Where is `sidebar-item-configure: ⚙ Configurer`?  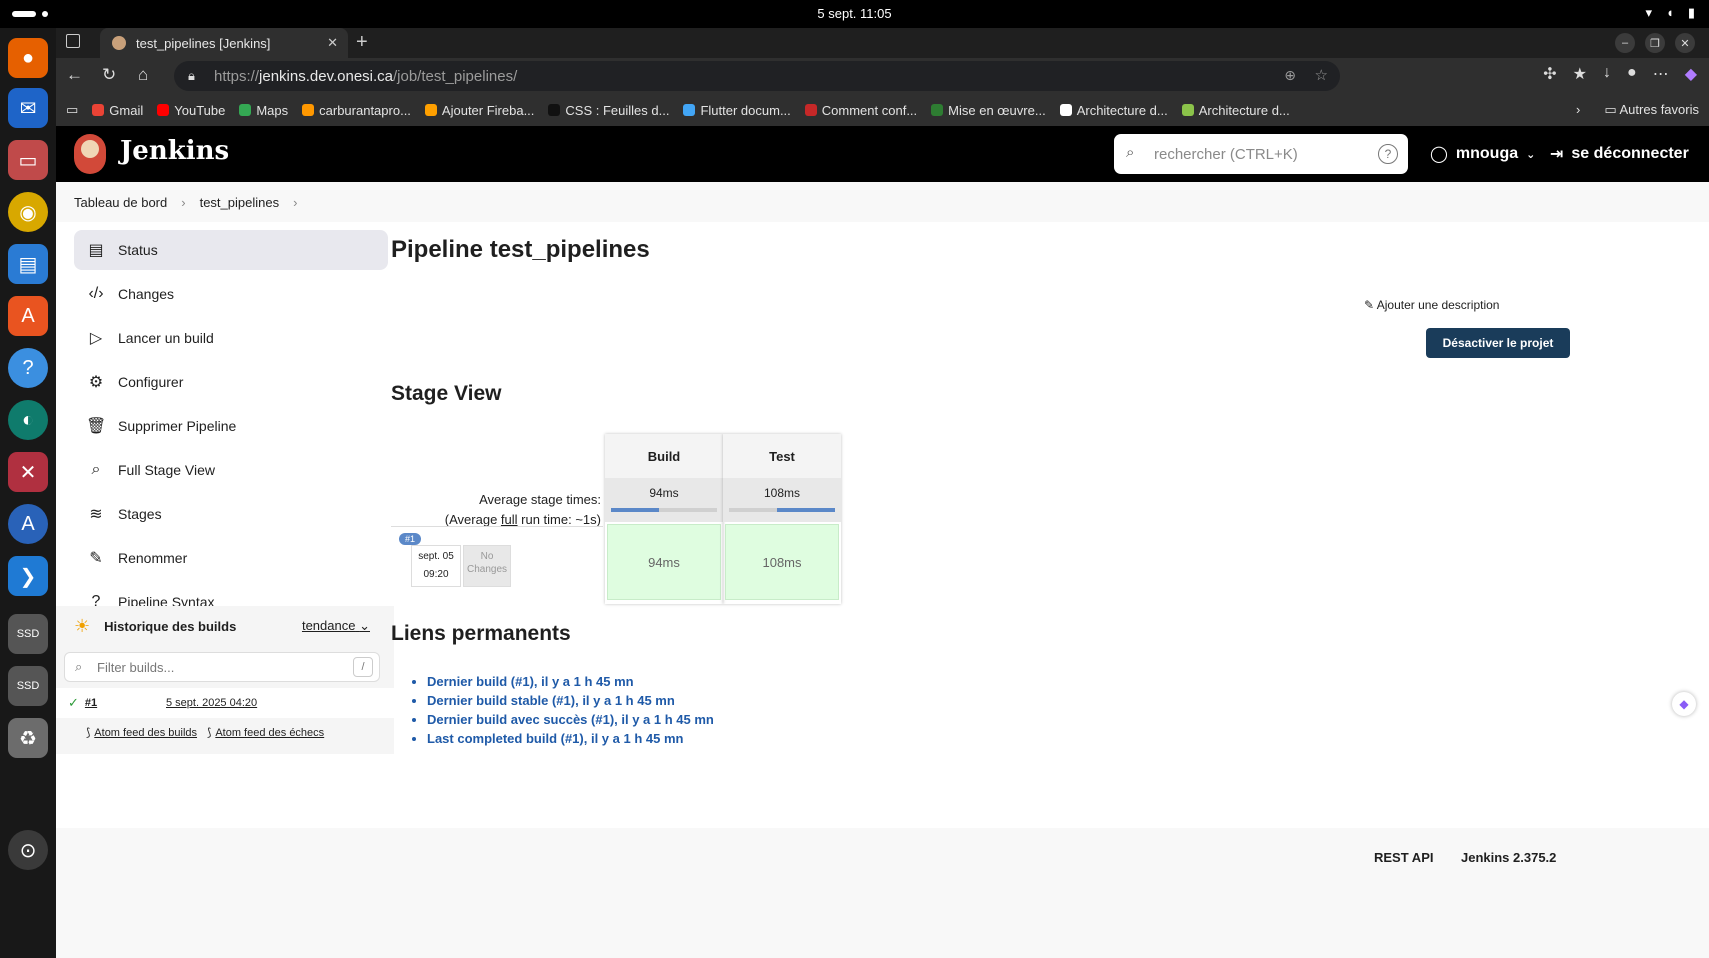 sidebar-item-configure: ⚙ Configurer is located at coordinates (231, 382).